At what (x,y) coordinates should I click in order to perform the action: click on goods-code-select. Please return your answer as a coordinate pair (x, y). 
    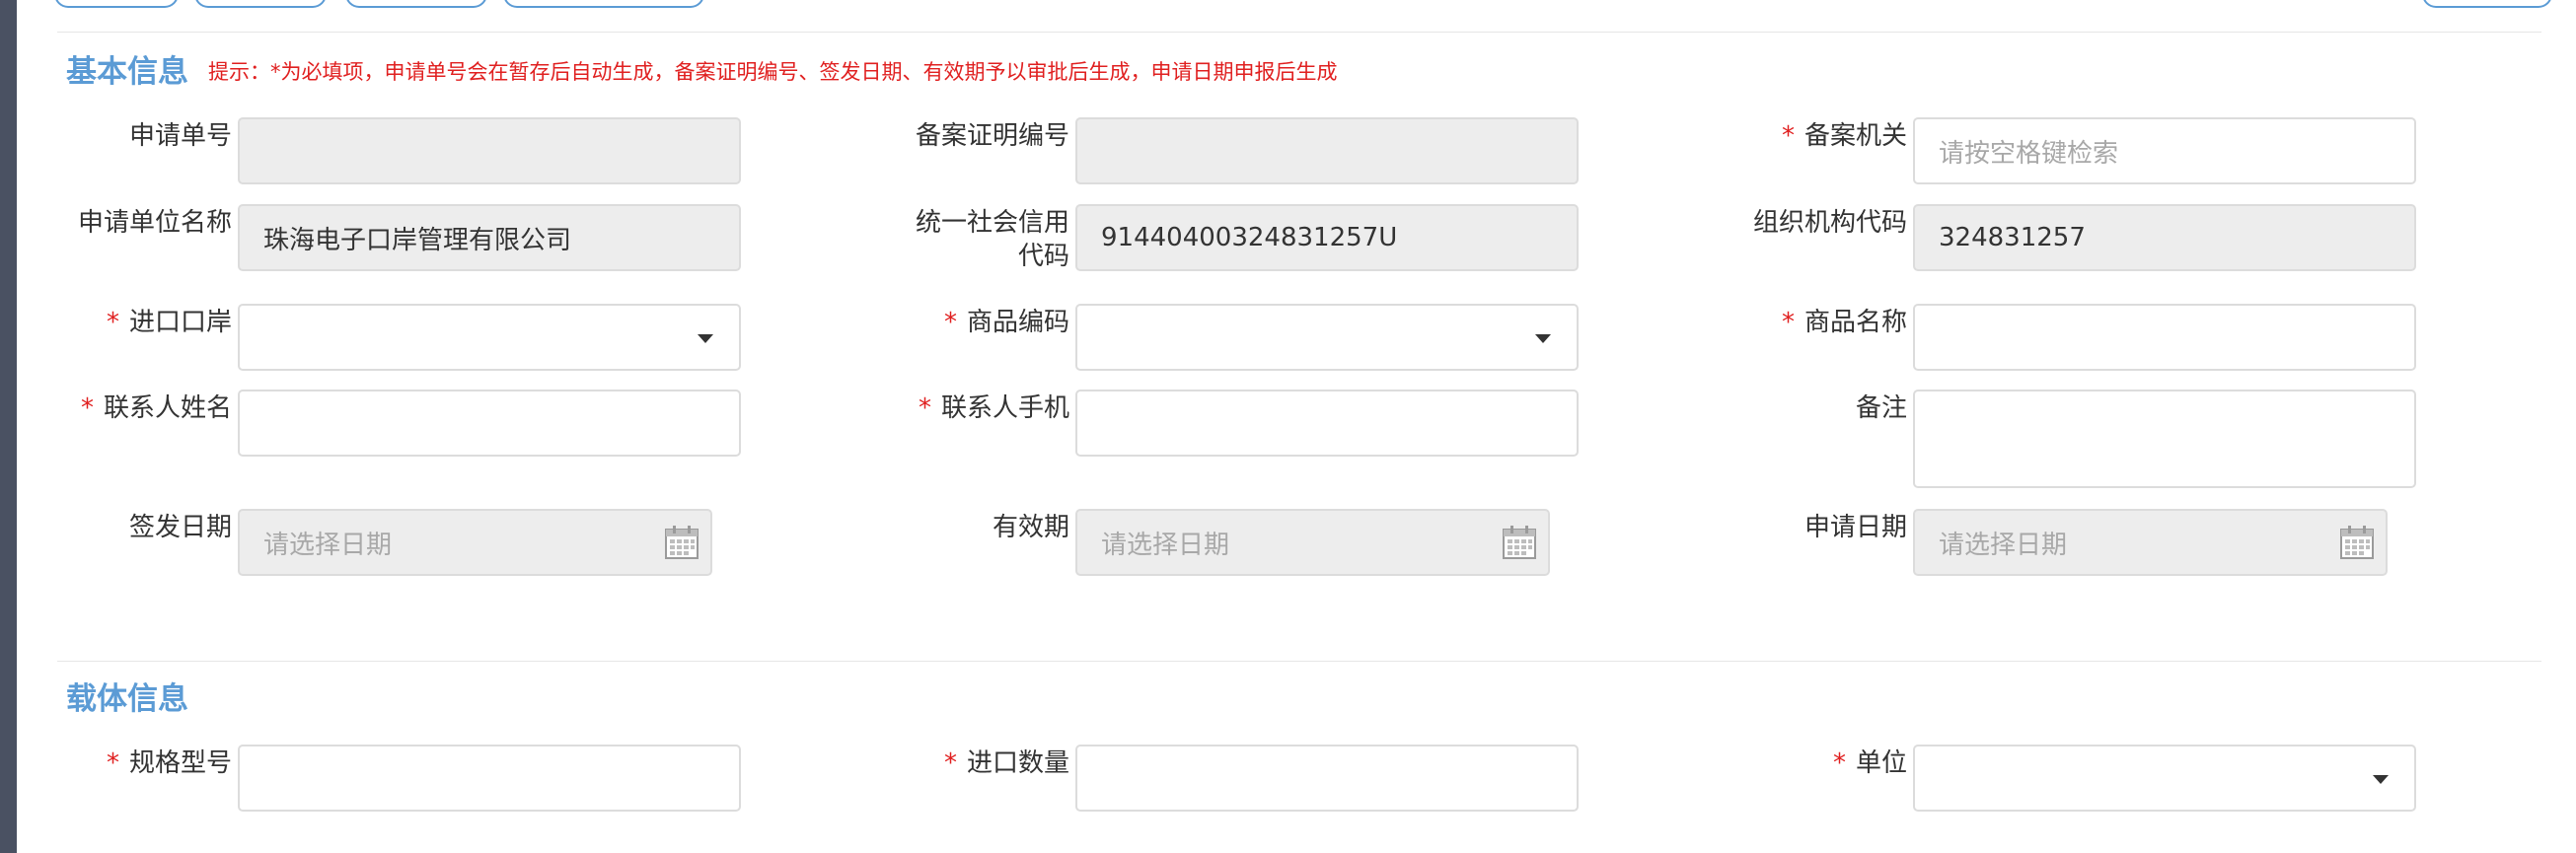
    Looking at the image, I should click on (1327, 337).